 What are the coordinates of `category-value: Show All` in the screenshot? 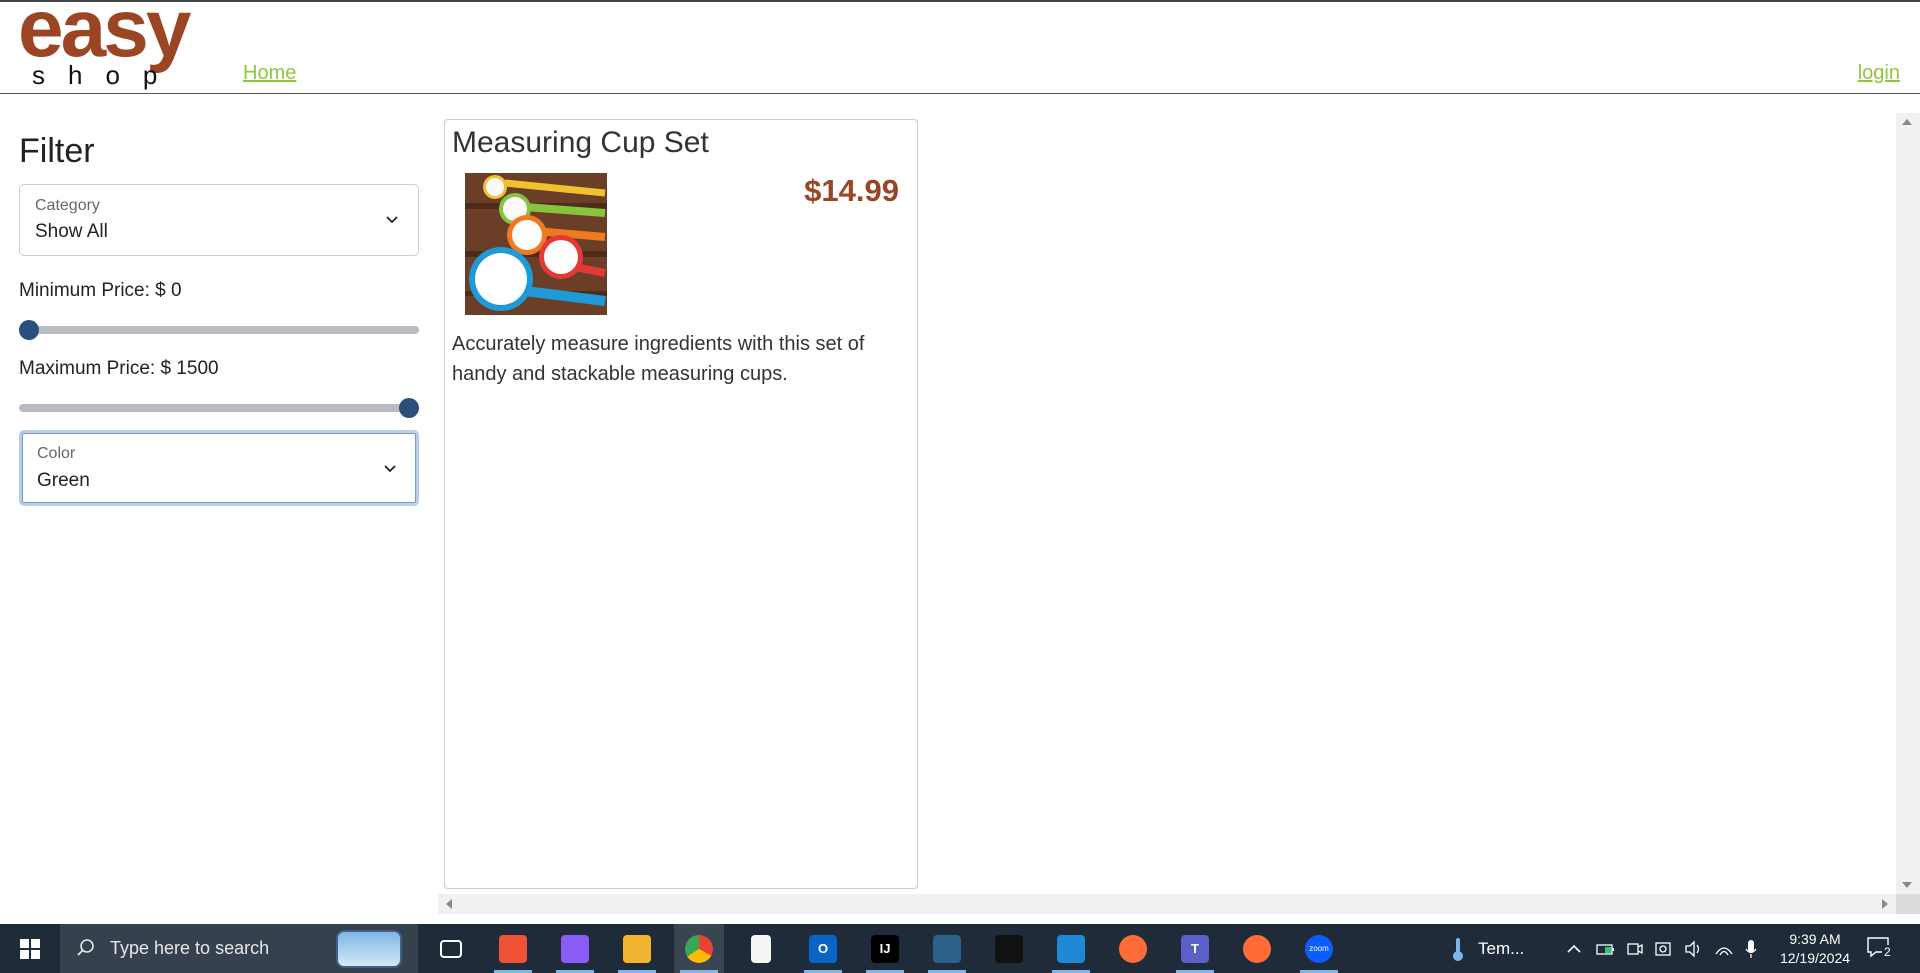 It's located at (71, 231).